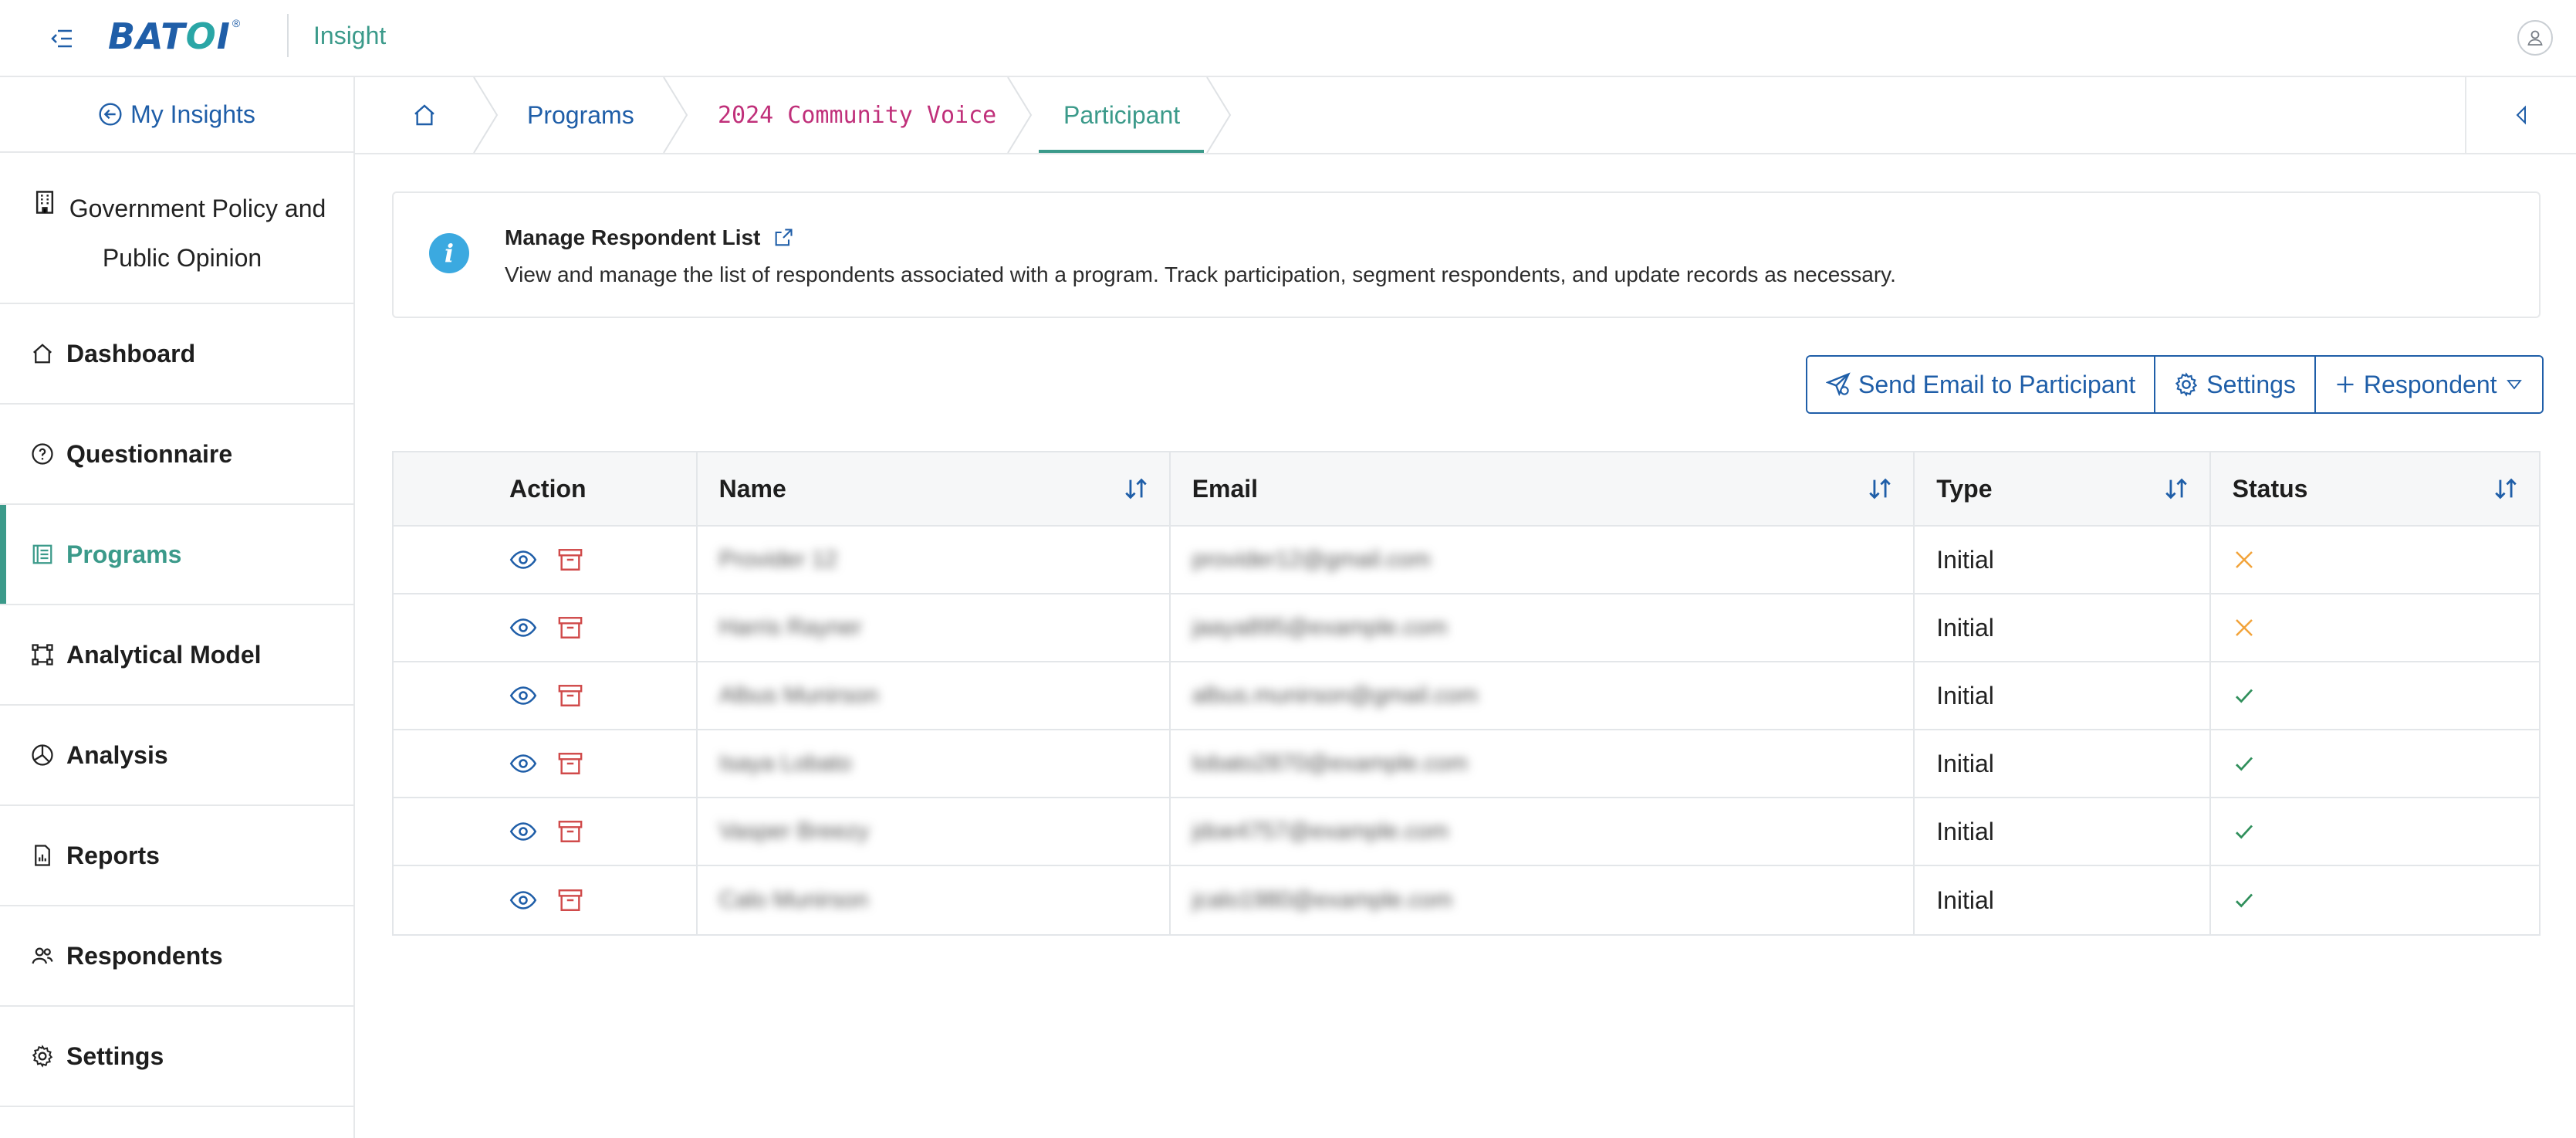 The image size is (2576, 1138). Describe the element at coordinates (2251, 384) in the screenshot. I see `settings-label: Settings` at that location.